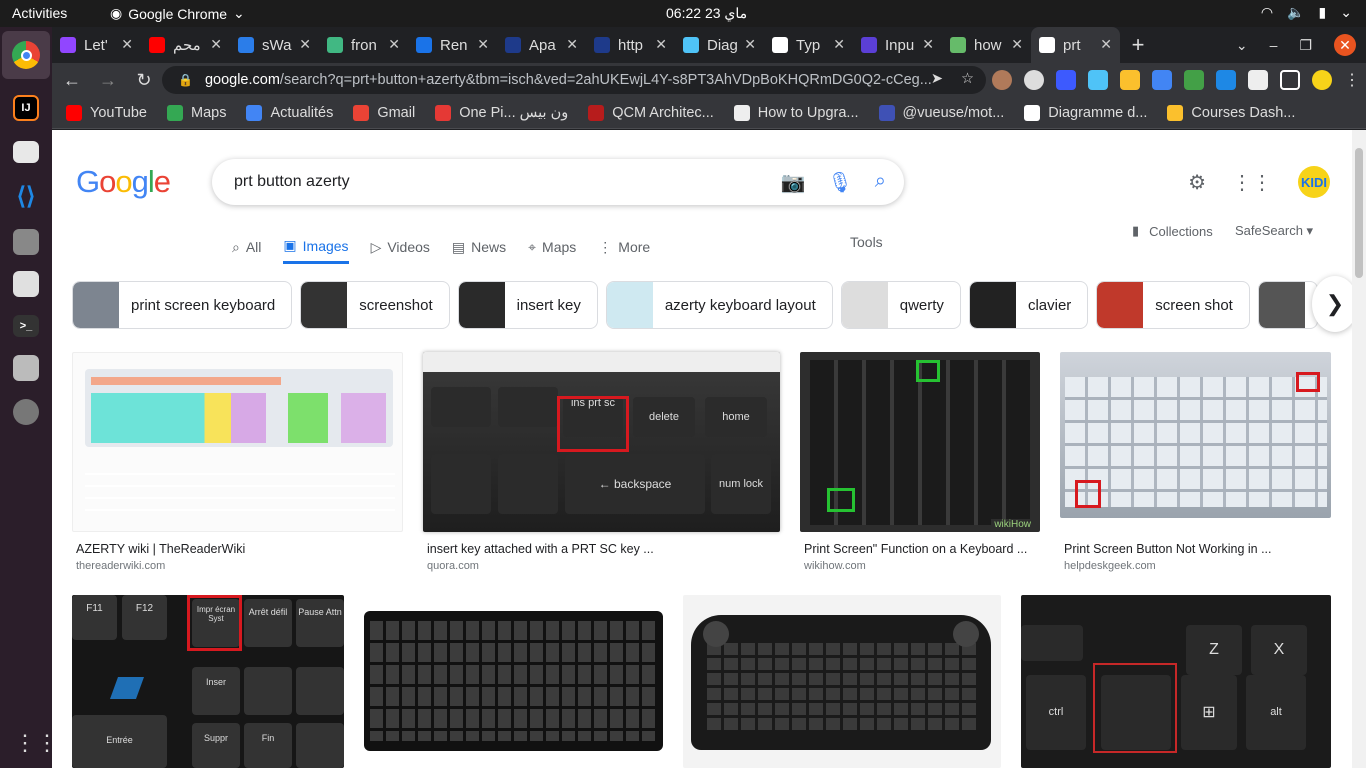  What do you see at coordinates (1306, 12) in the screenshot?
I see `system-tray: ◠ 🔈 ▮ ⌄` at bounding box center [1306, 12].